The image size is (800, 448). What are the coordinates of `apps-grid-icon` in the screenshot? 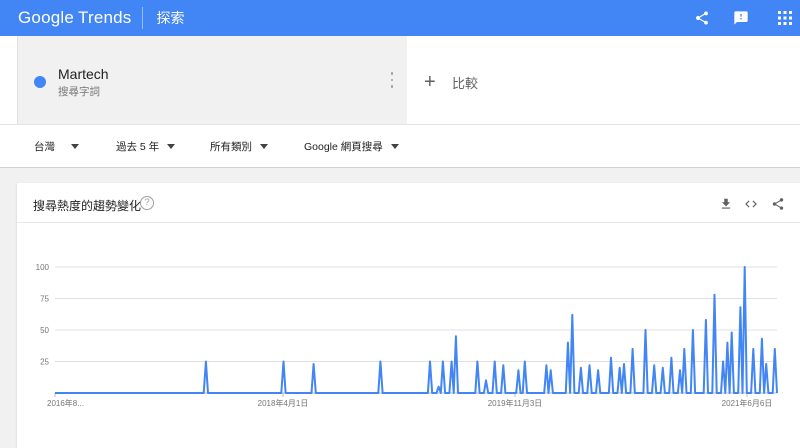 It's located at (785, 18).